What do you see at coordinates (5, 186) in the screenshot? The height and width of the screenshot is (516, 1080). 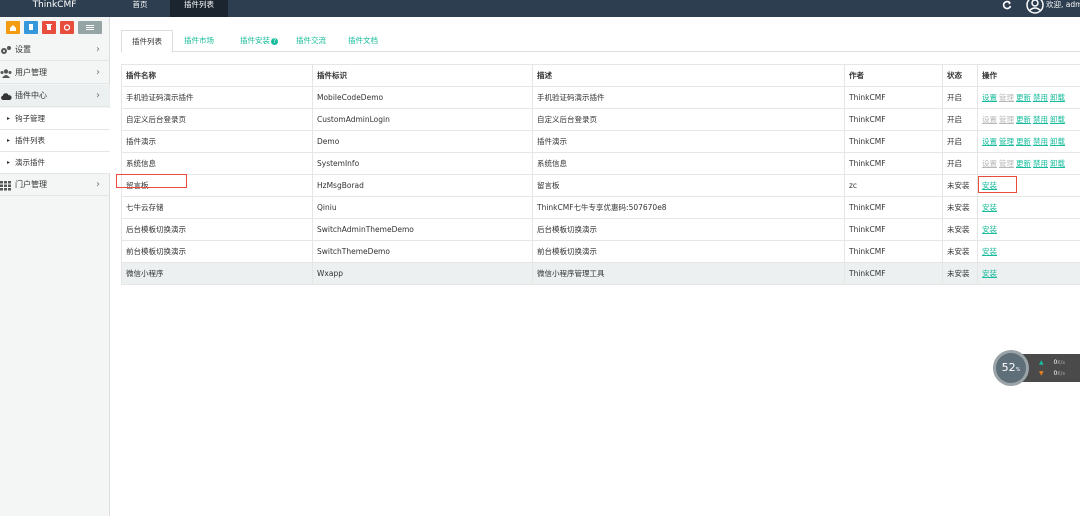 I see `th-icon` at bounding box center [5, 186].